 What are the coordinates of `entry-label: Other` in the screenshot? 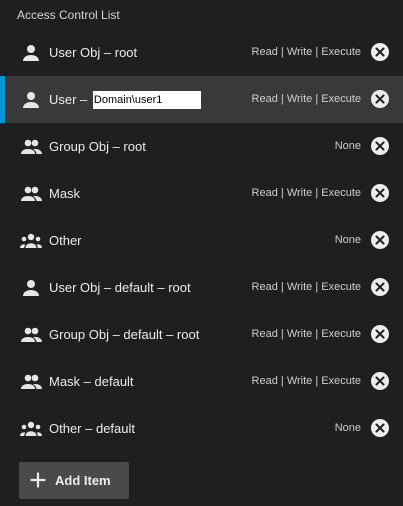 It's located at (65, 240).